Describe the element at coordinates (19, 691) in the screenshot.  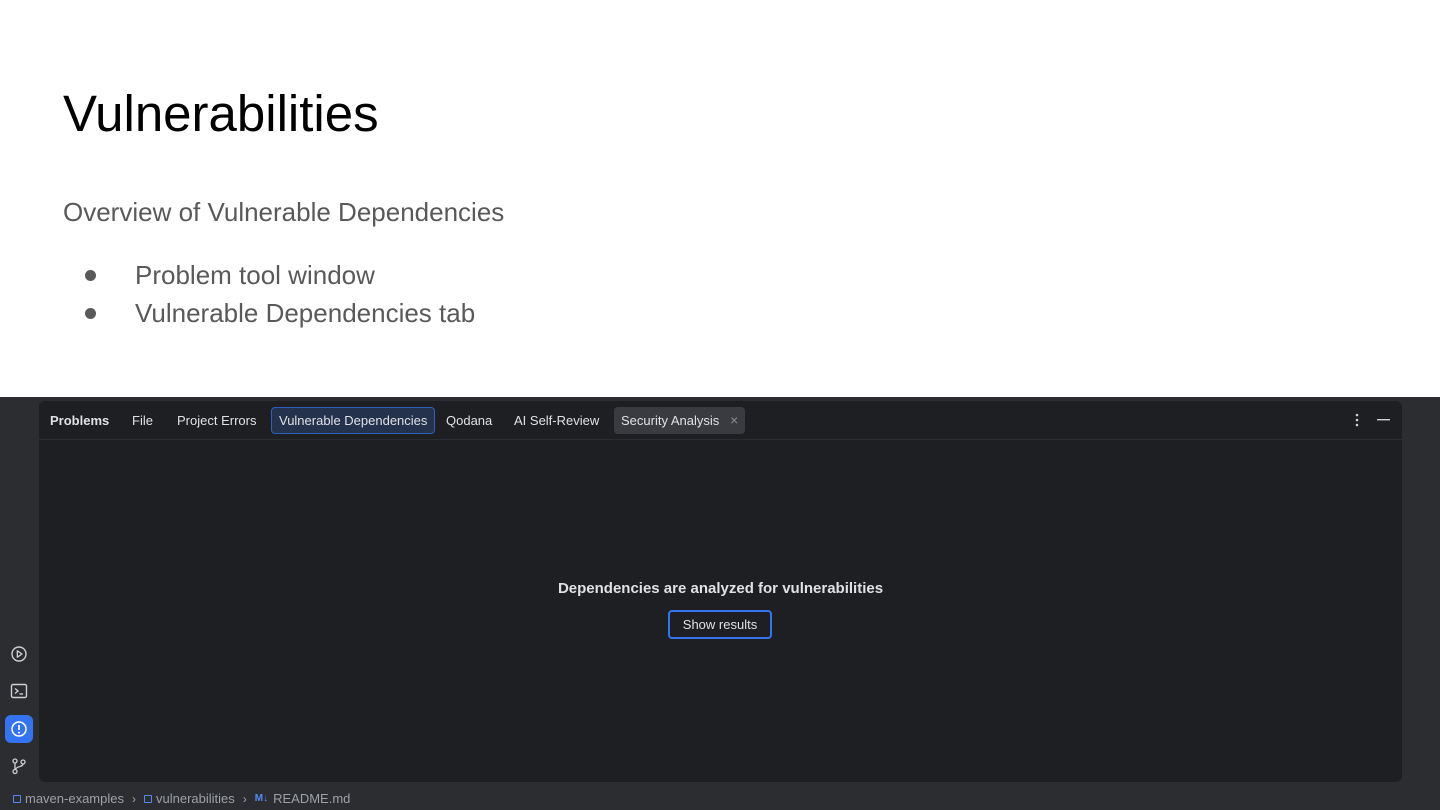
I see `terminal-icon` at that location.